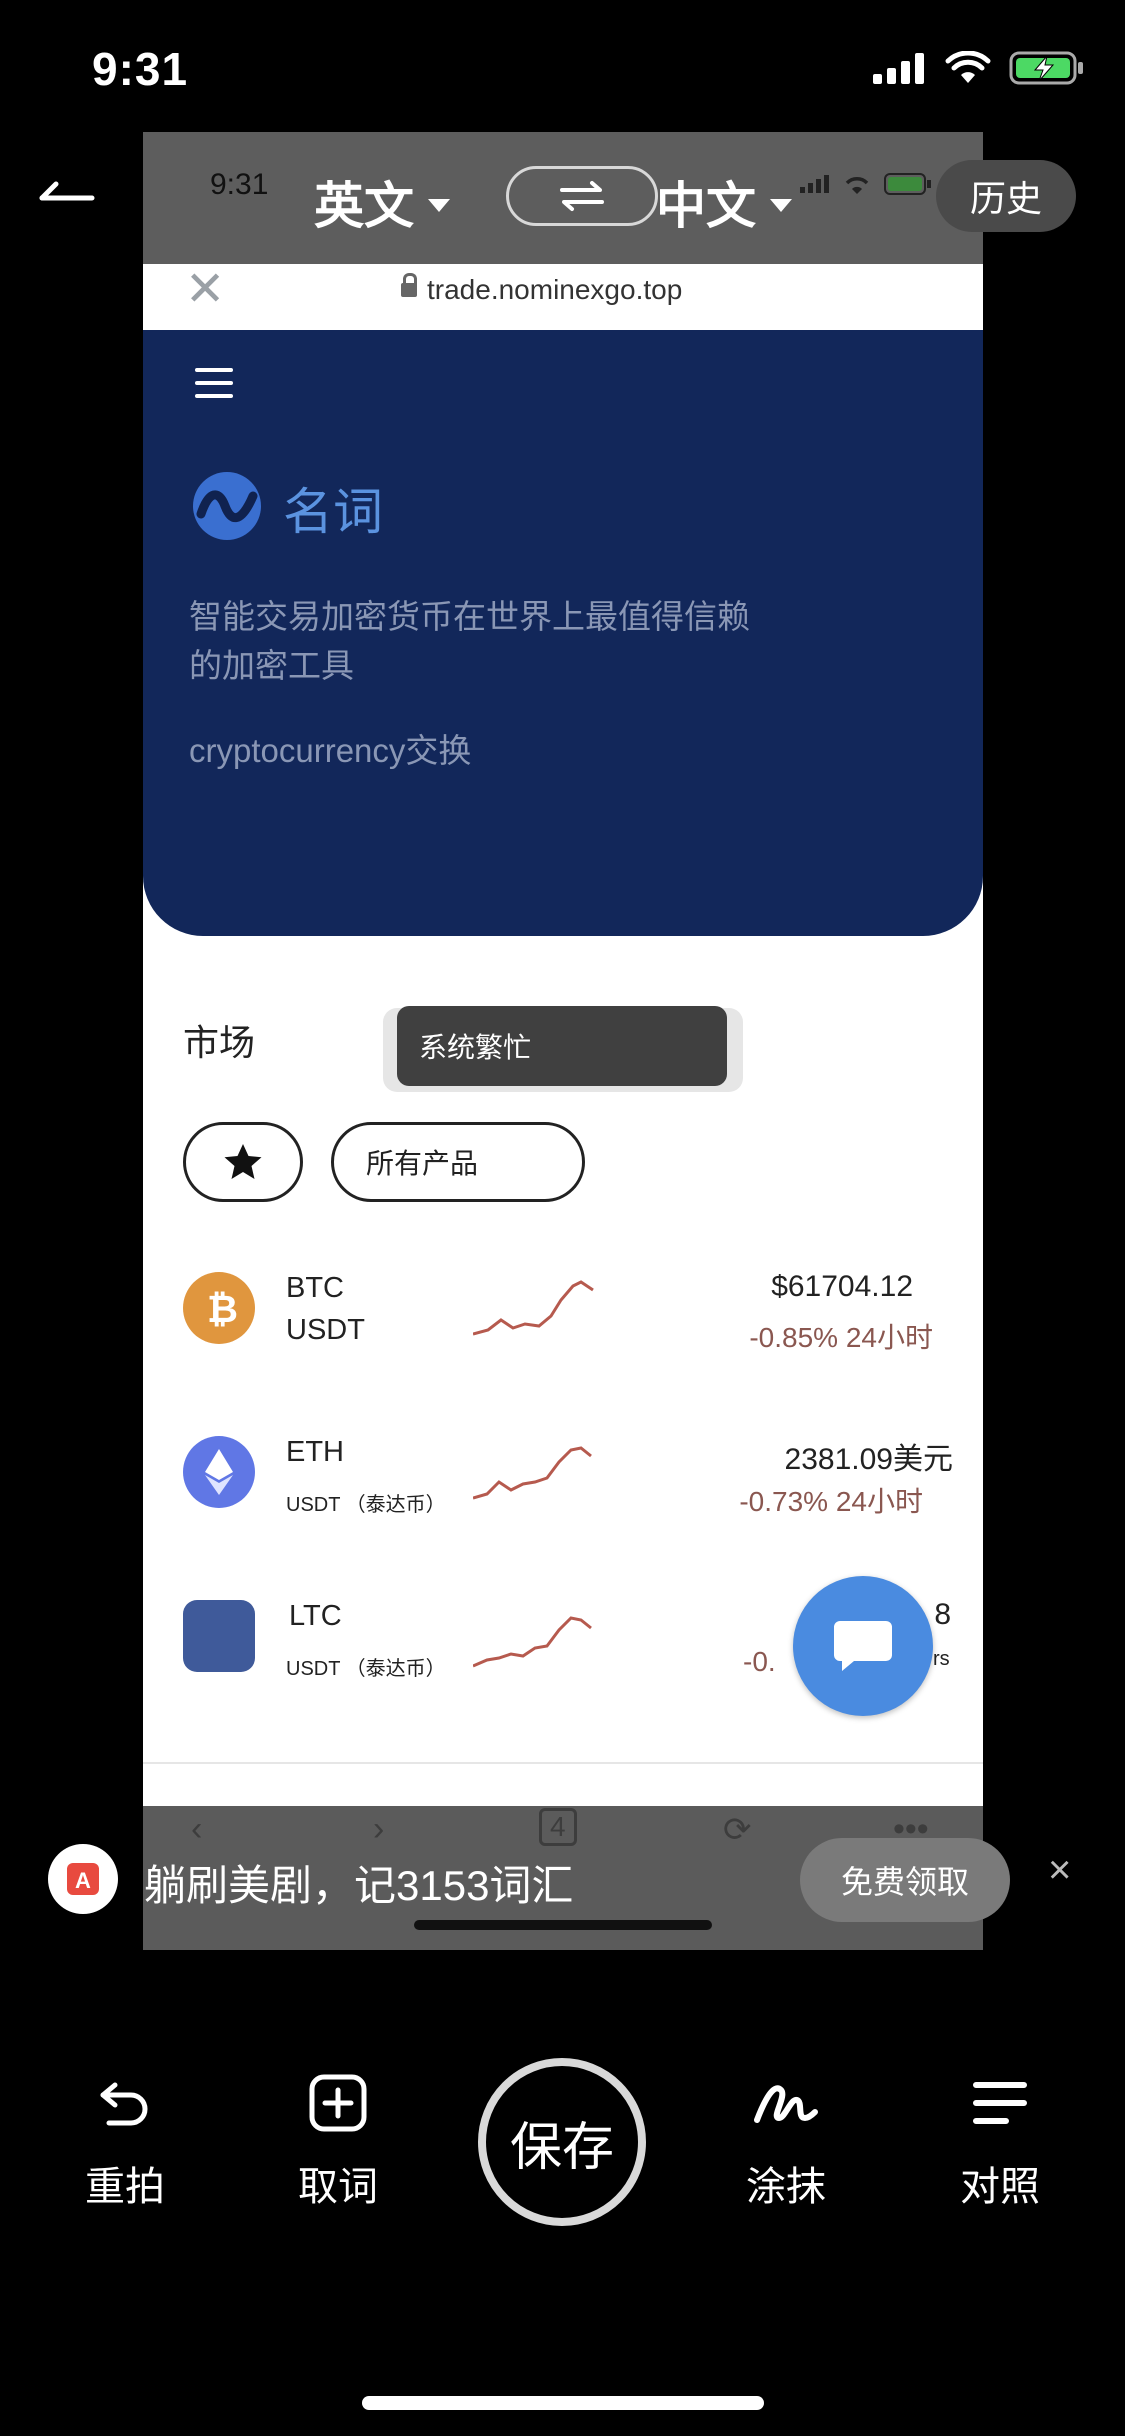  I want to click on inner-status-time: 9:31, so click(239, 184).